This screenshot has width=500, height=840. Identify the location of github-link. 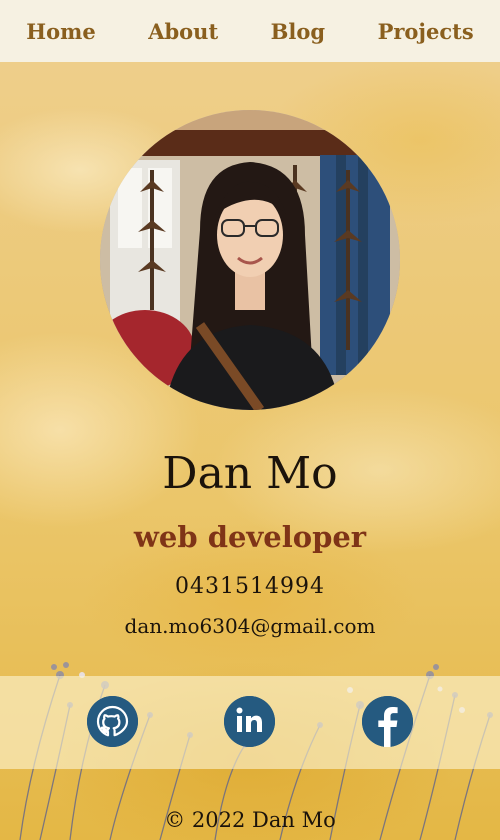
(112, 721).